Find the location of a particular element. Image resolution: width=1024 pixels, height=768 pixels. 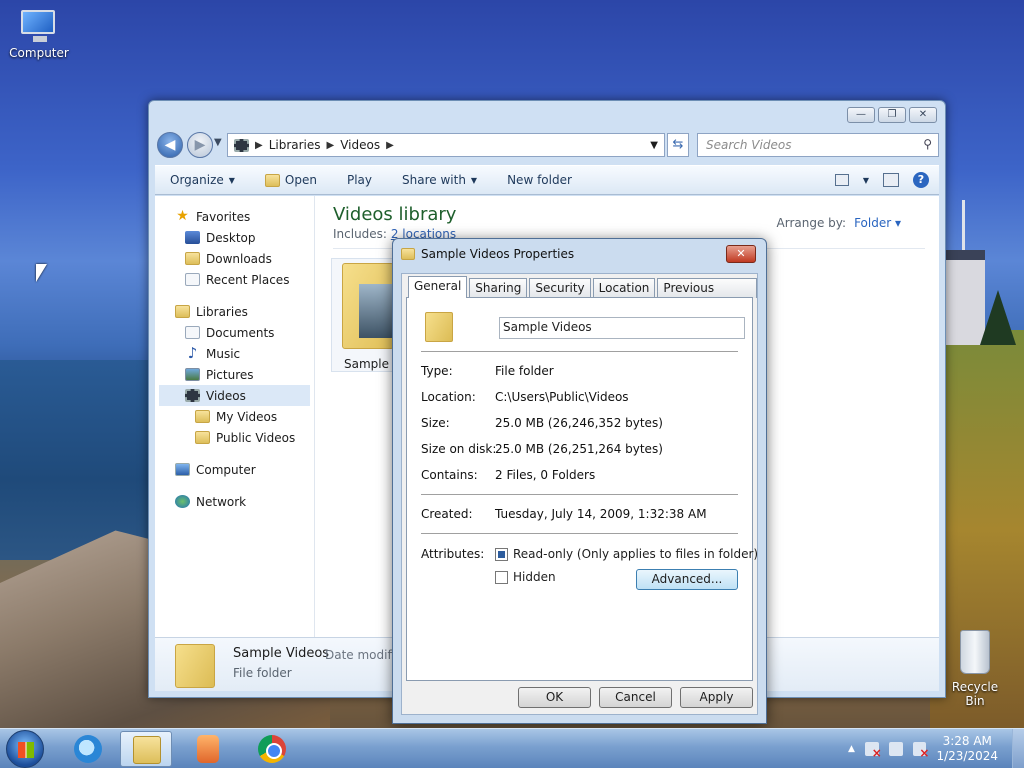

show-hidden-icons-icon: ▲ is located at coordinates (851, 749).